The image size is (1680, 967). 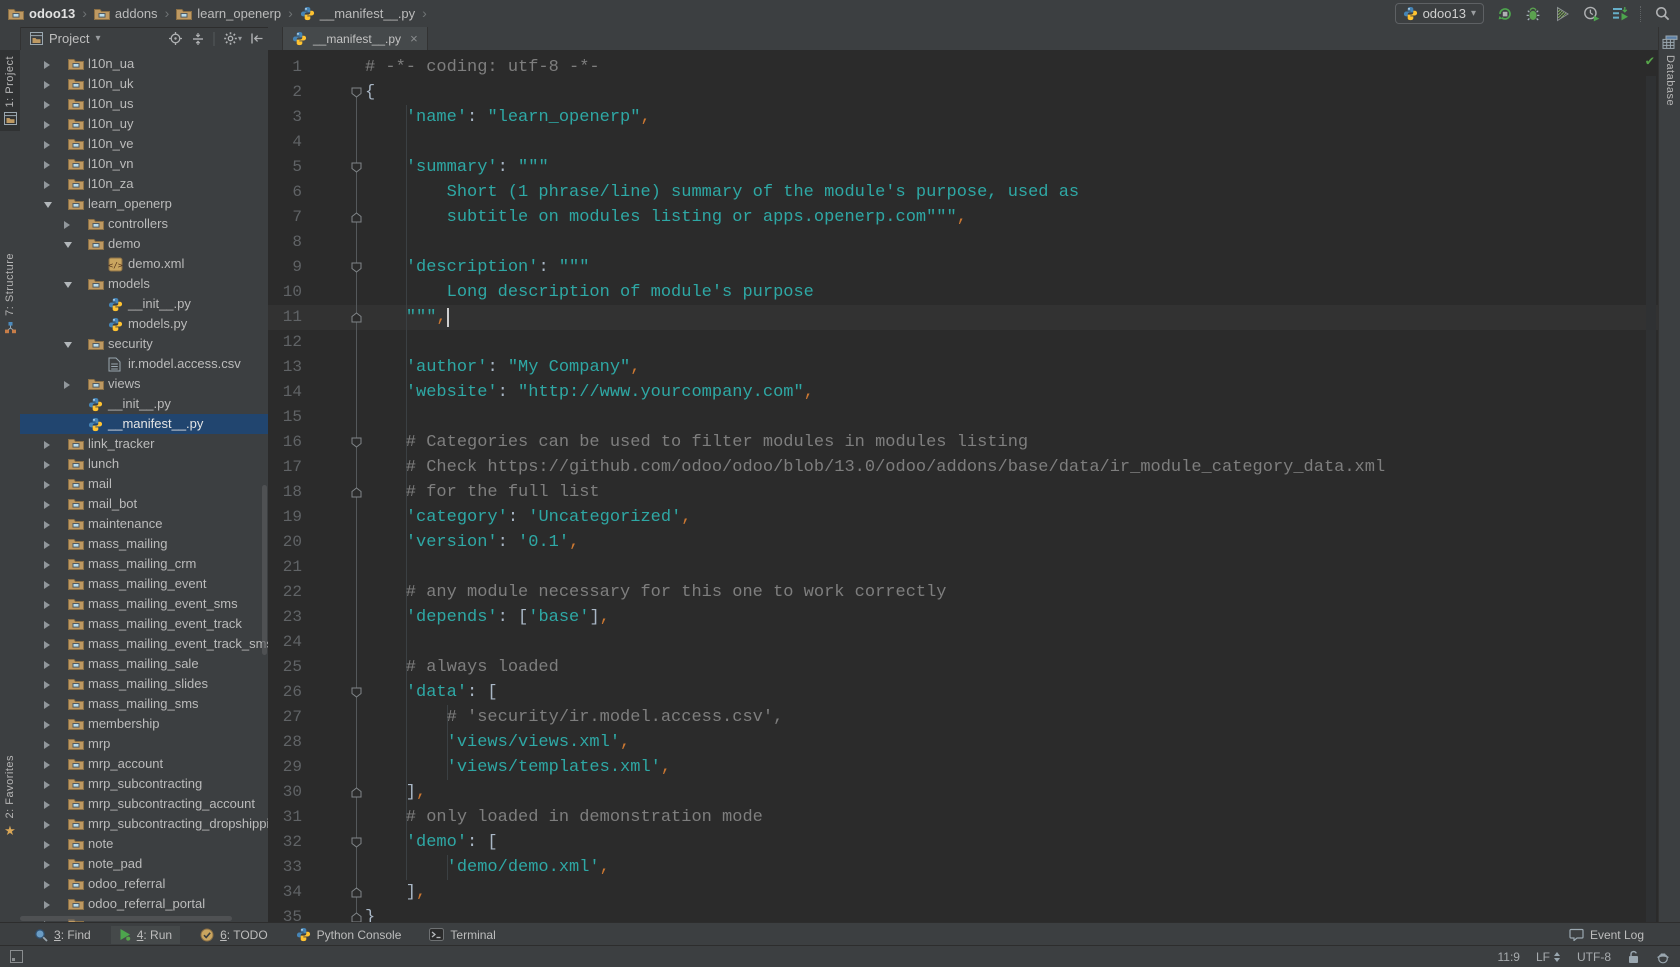 What do you see at coordinates (589, 292) in the screenshot?
I see `code-line-10: Long description of module's purpose` at bounding box center [589, 292].